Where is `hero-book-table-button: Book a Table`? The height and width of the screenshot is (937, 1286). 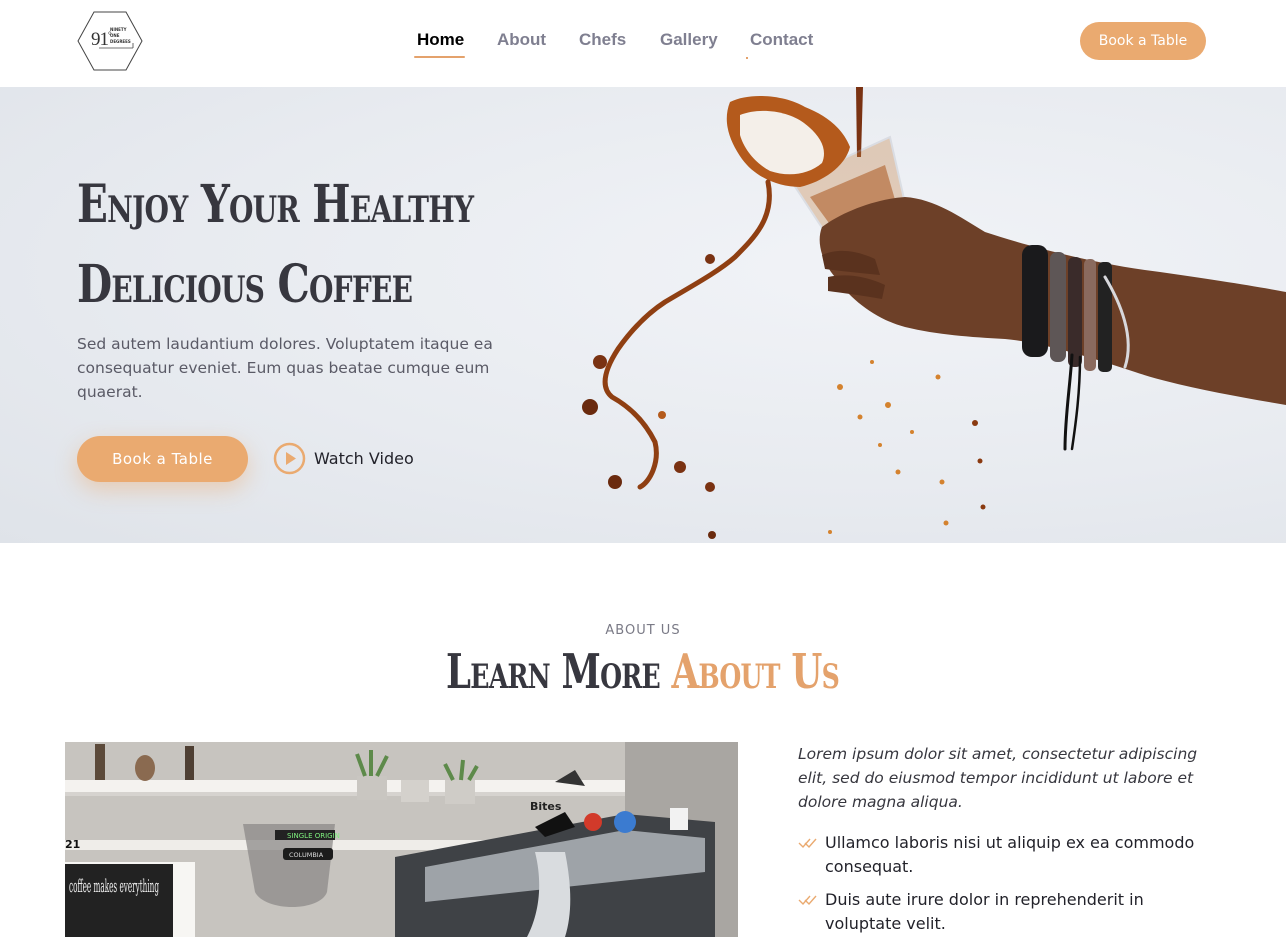
hero-book-table-button: Book a Table is located at coordinates (162, 459).